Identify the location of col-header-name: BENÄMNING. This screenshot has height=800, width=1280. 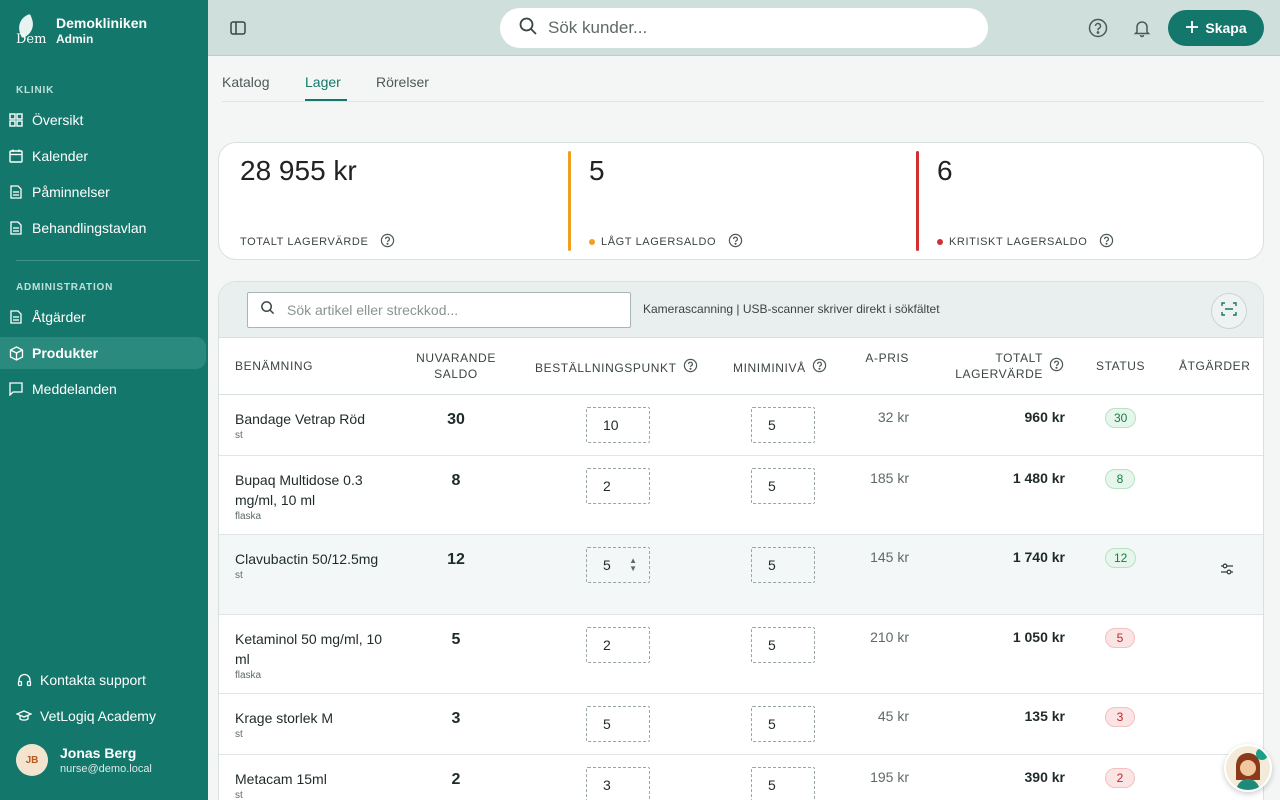
(274, 366).